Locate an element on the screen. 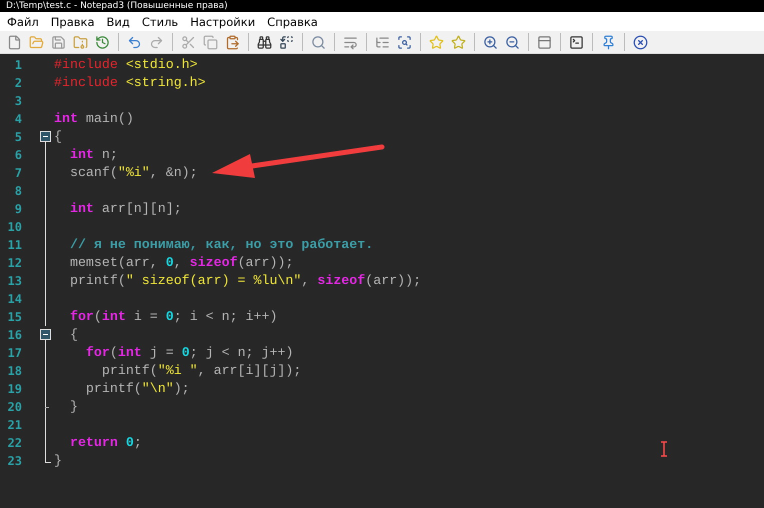 This screenshot has height=508, width=764. replace-icon is located at coordinates (286, 42).